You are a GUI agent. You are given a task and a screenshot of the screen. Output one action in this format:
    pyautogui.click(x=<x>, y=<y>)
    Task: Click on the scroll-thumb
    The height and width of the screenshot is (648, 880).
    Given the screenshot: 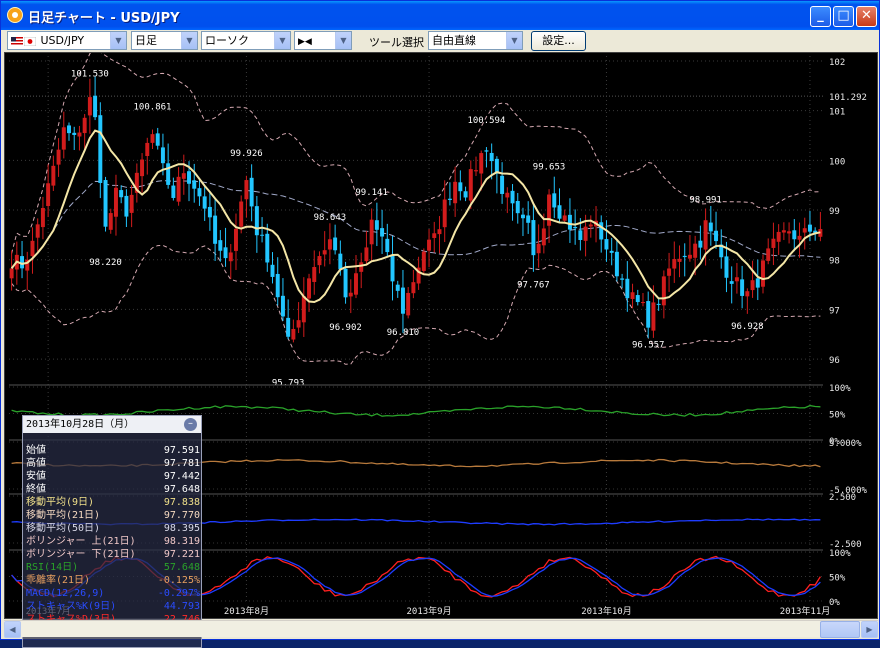 What is the action you would take?
    pyautogui.click(x=840, y=629)
    